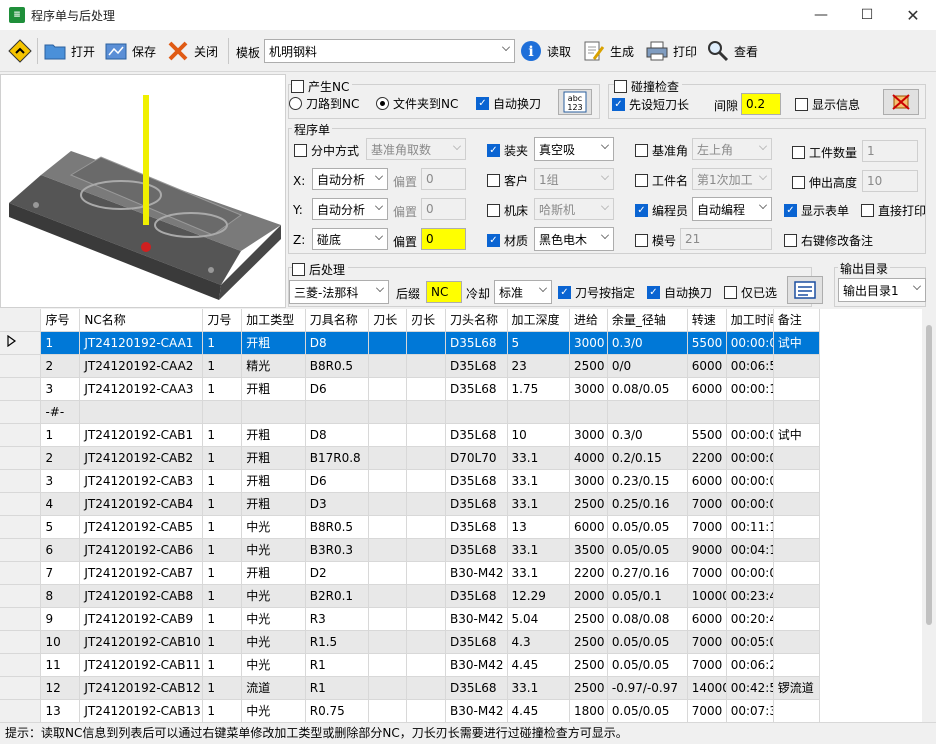 The image size is (936, 744). What do you see at coordinates (538, 527) in the screenshot?
I see `table-cell: 13` at bounding box center [538, 527].